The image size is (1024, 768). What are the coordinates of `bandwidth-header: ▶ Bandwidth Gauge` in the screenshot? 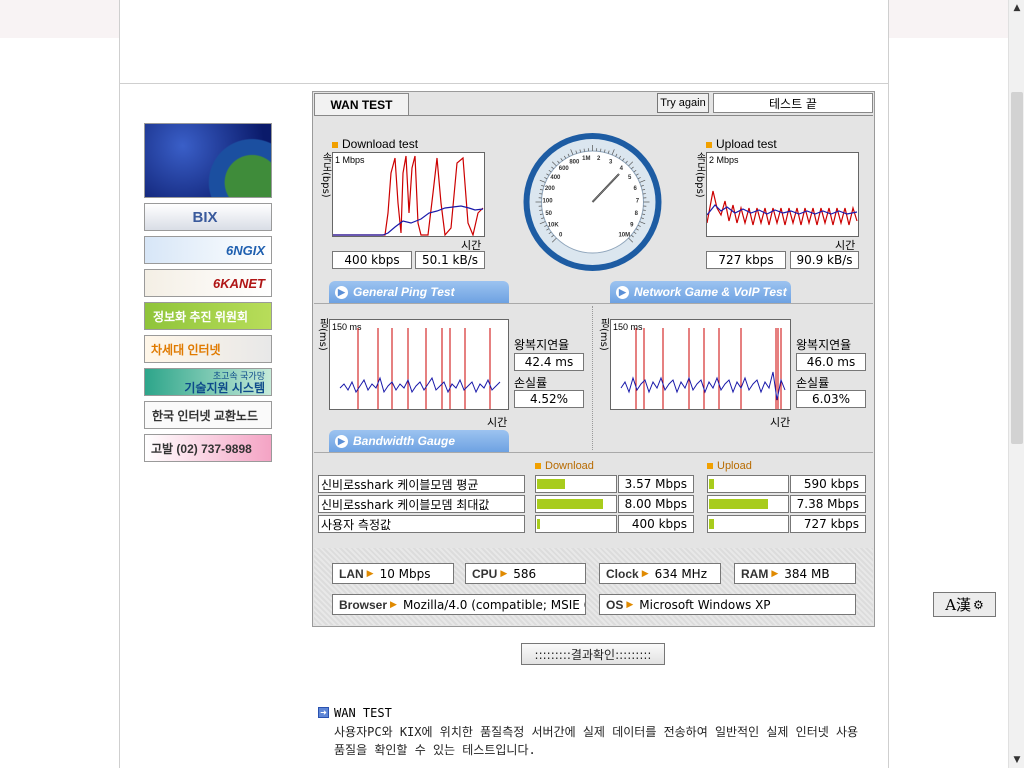 It's located at (419, 441).